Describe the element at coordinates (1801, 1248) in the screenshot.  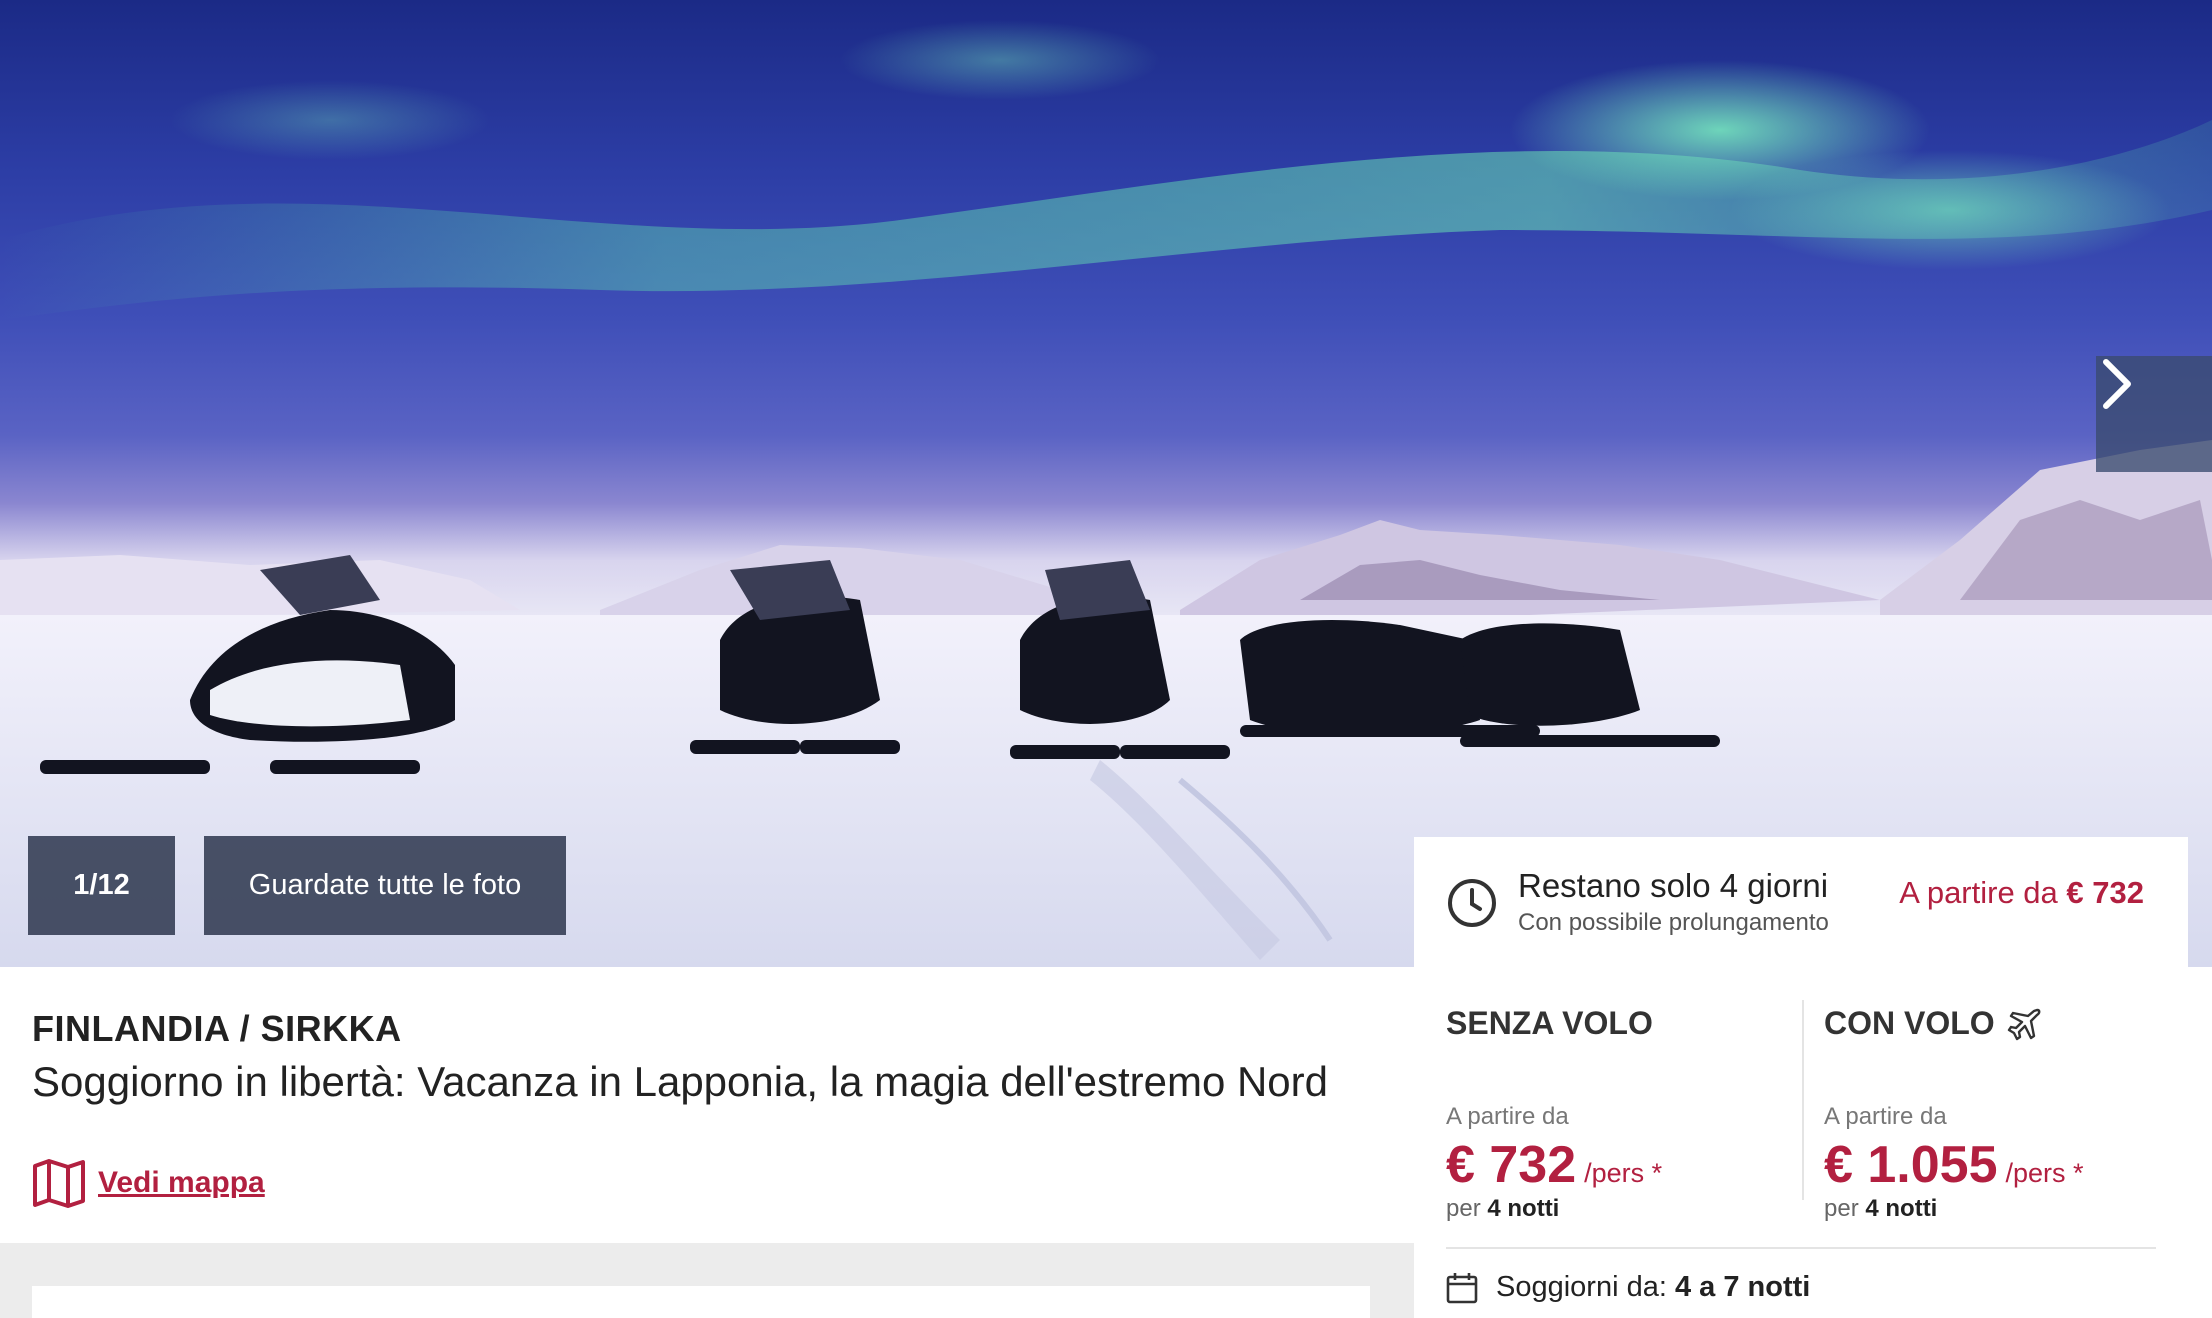
I see `card-divider` at that location.